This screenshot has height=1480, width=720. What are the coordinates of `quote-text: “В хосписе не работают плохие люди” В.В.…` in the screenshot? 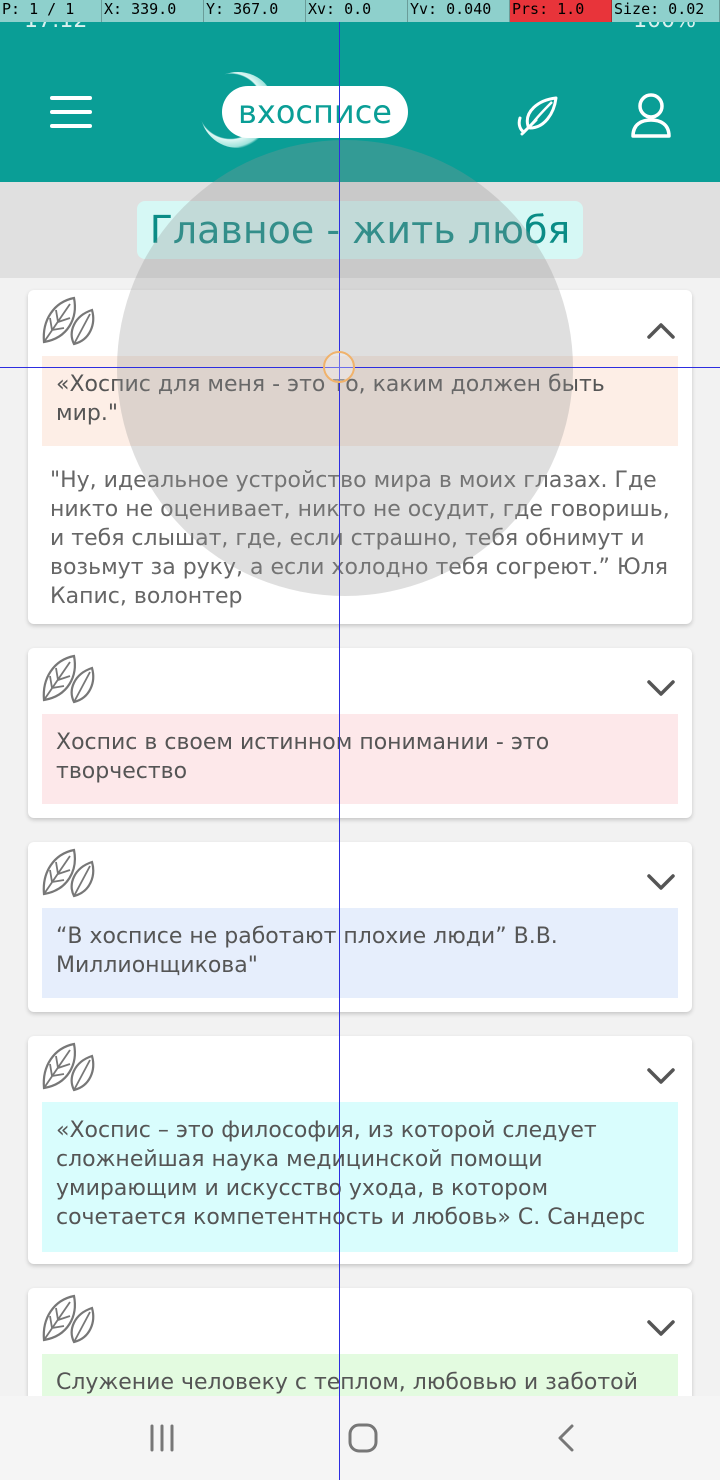 It's located at (360, 953).